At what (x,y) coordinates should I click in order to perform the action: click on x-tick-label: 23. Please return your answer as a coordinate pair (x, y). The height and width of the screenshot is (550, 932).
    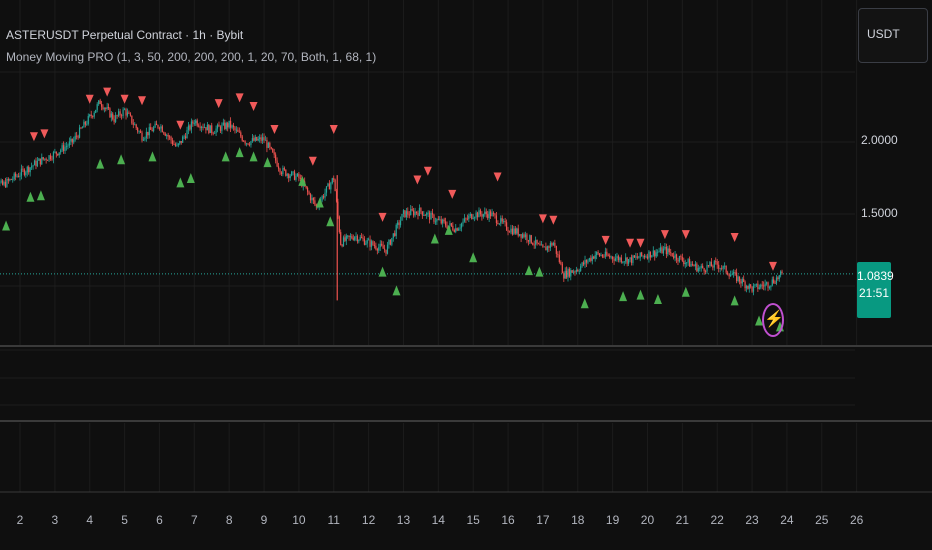
    Looking at the image, I should click on (752, 520).